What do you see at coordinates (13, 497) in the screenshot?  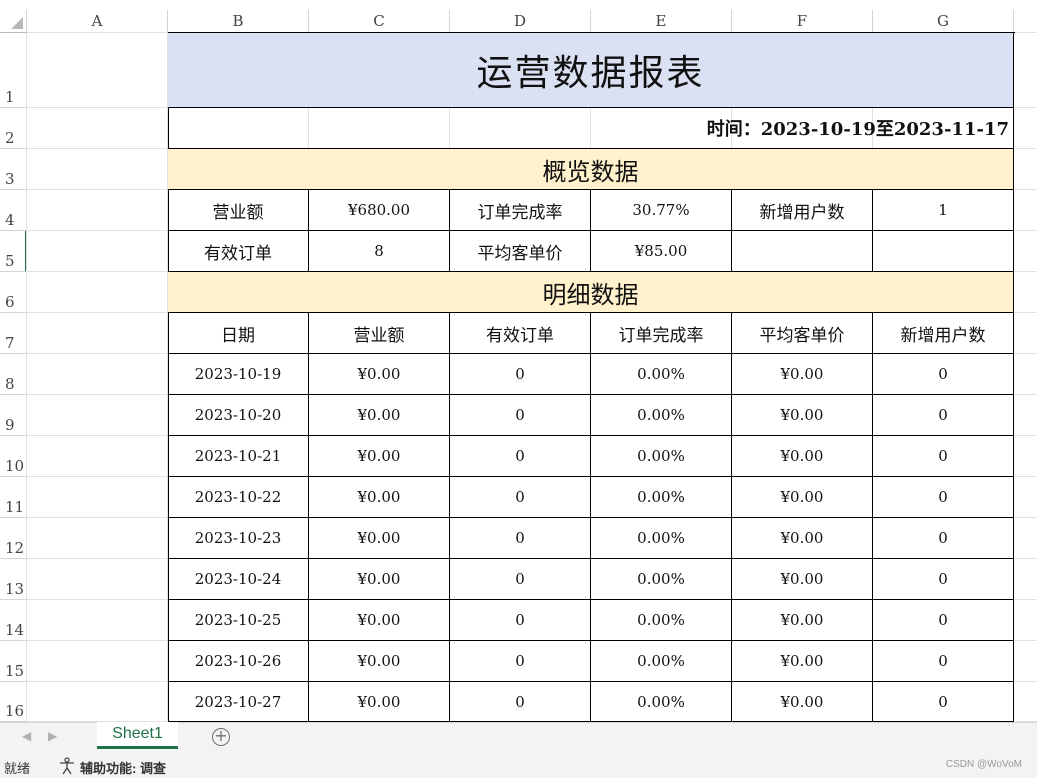 I see `row-header-11: 11` at bounding box center [13, 497].